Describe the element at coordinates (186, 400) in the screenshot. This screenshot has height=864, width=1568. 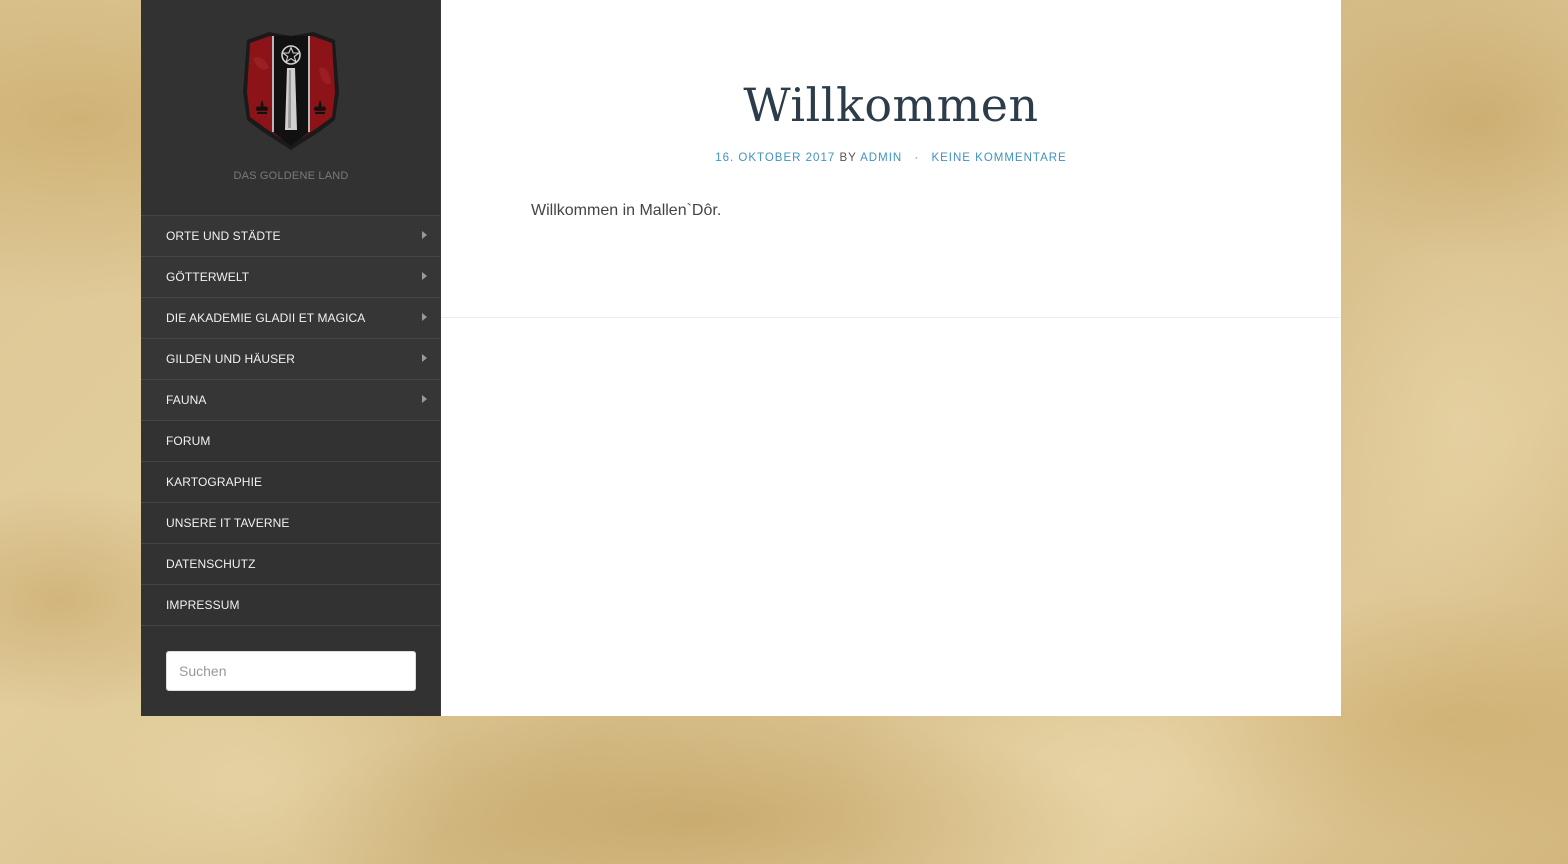
I see `nav-item-label: FAUNA` at that location.